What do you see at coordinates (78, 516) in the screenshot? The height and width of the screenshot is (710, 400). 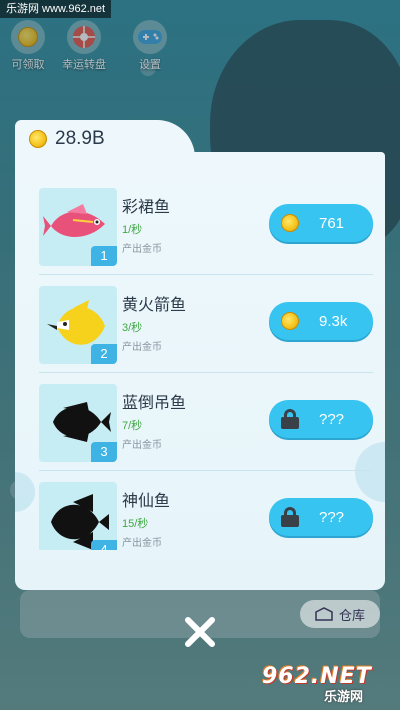 I see `fish-thumbnail: 4` at bounding box center [78, 516].